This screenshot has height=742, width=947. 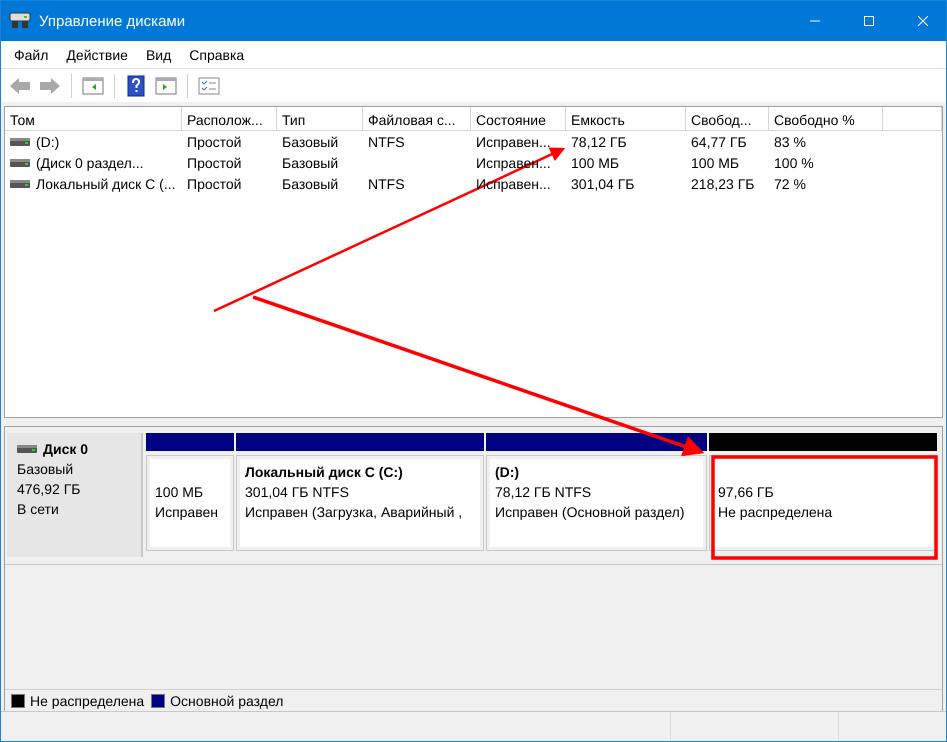 What do you see at coordinates (603, 184) in the screenshot?
I see `table-cell-text: 301,04 ГБ` at bounding box center [603, 184].